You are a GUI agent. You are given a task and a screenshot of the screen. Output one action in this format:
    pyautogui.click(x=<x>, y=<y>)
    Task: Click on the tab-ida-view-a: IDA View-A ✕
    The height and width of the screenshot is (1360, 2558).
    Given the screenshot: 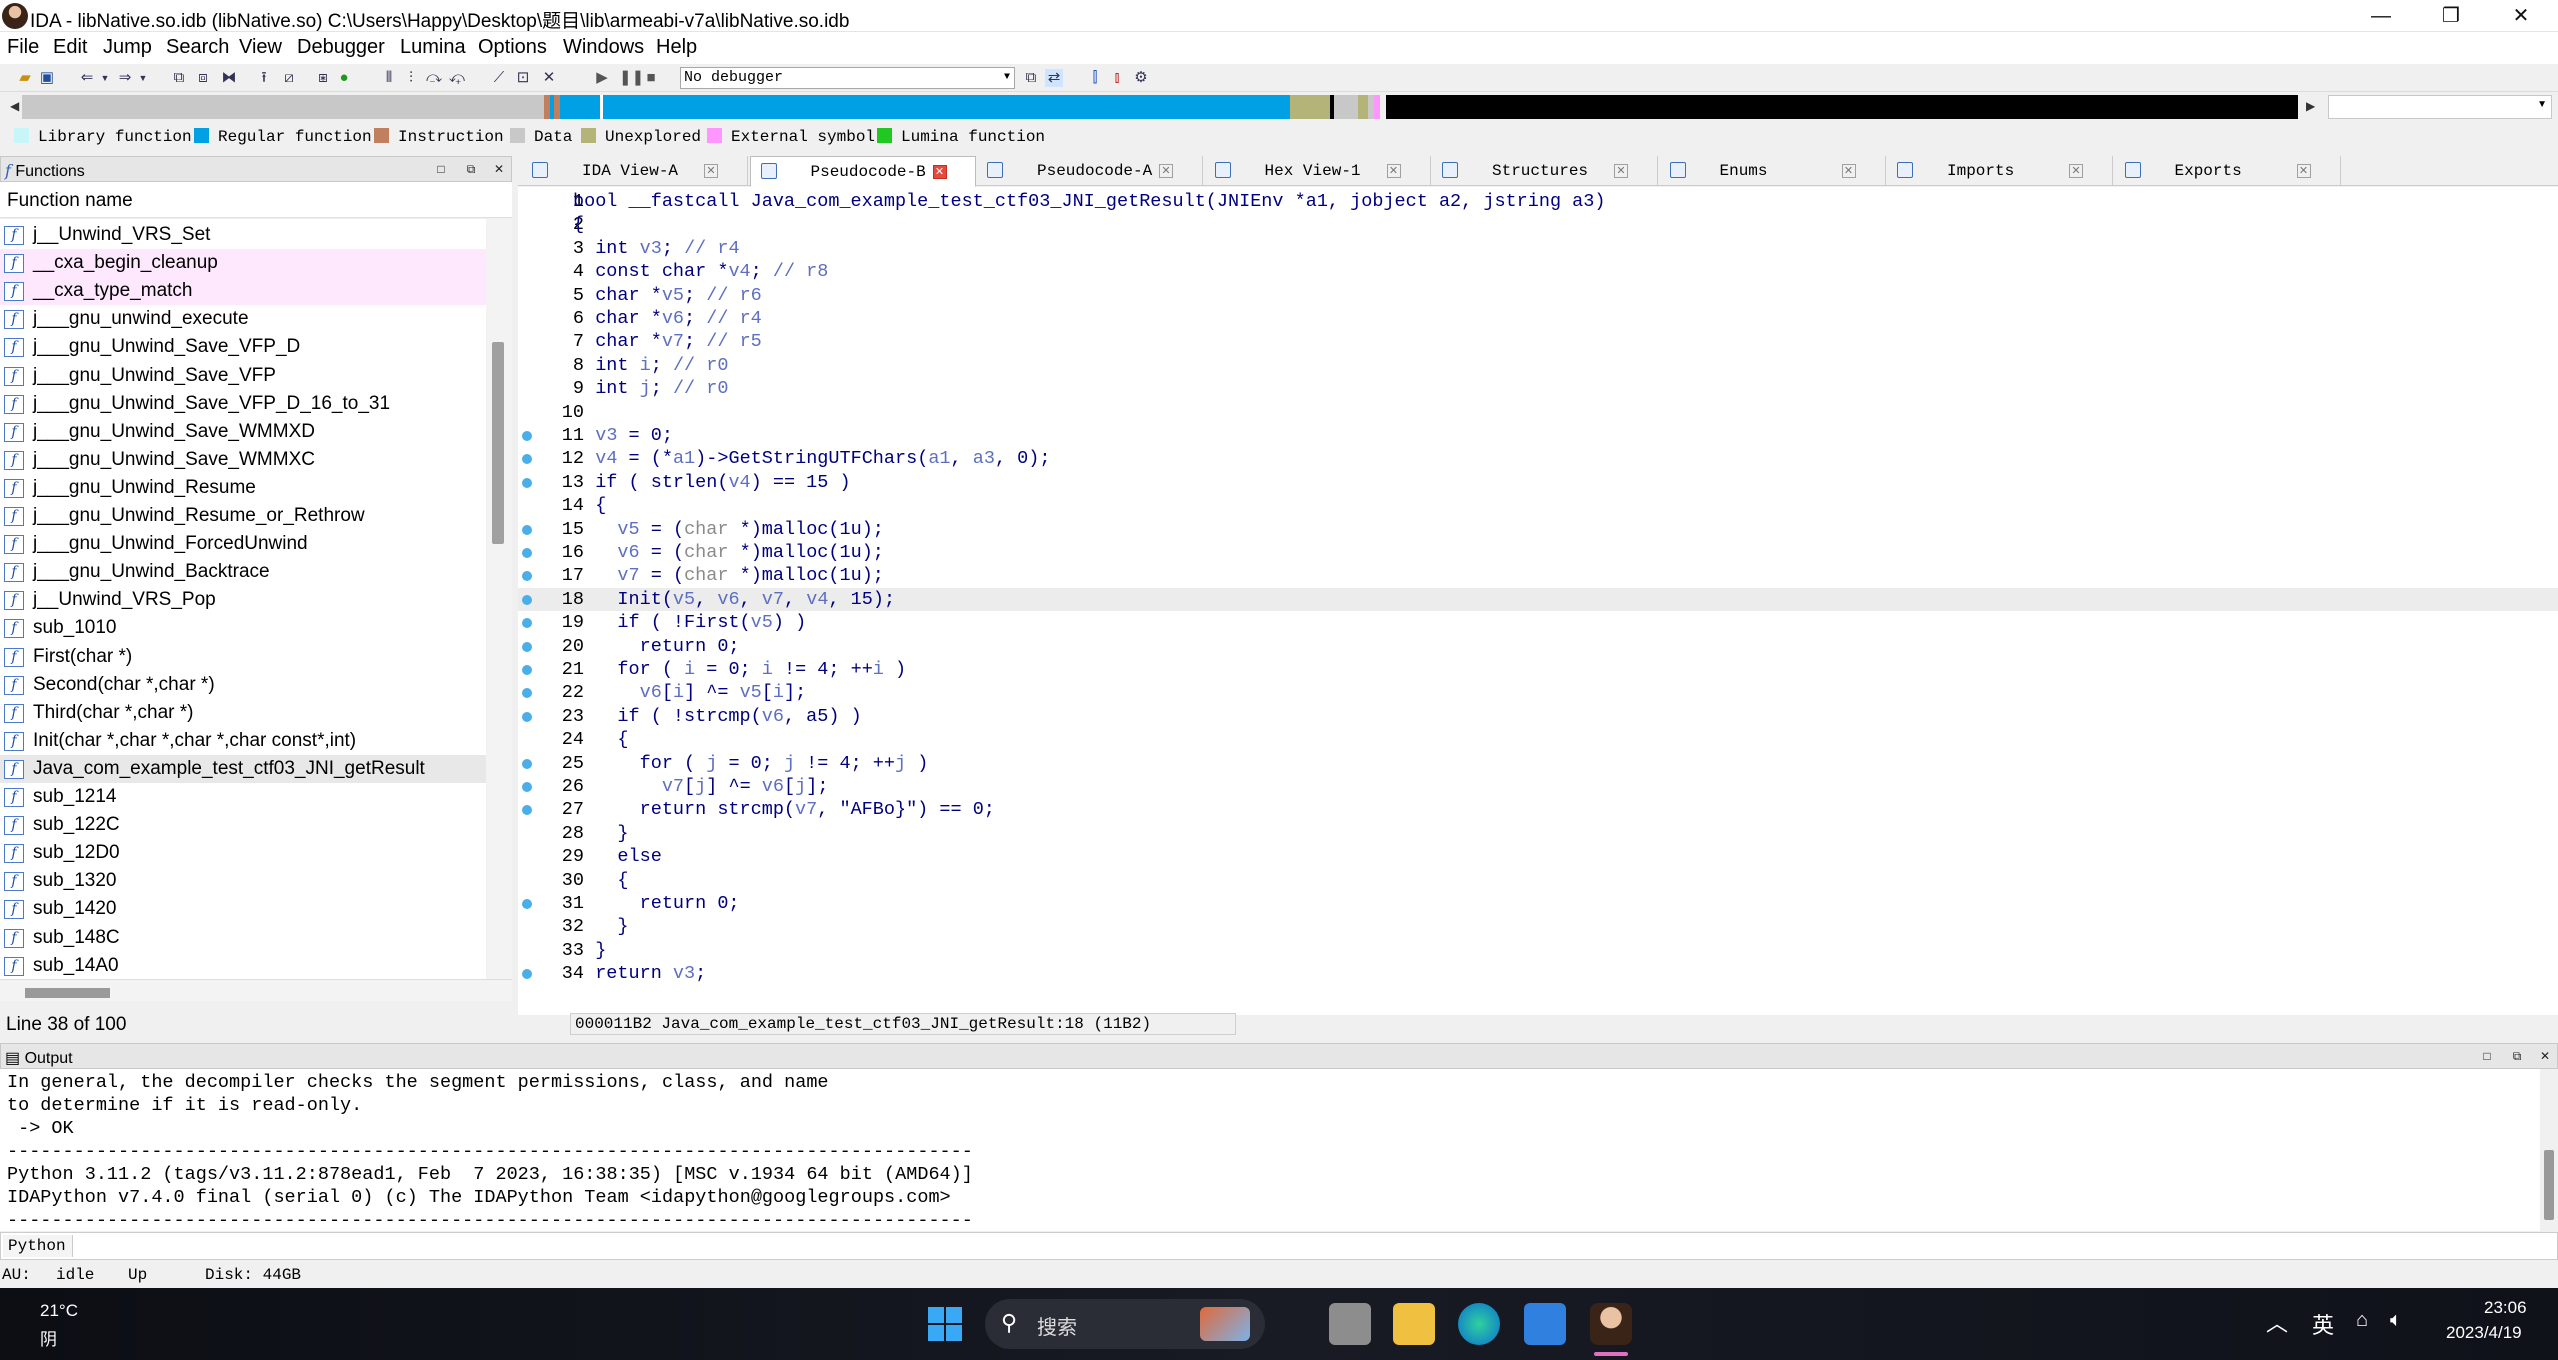 What is the action you would take?
    pyautogui.click(x=635, y=171)
    